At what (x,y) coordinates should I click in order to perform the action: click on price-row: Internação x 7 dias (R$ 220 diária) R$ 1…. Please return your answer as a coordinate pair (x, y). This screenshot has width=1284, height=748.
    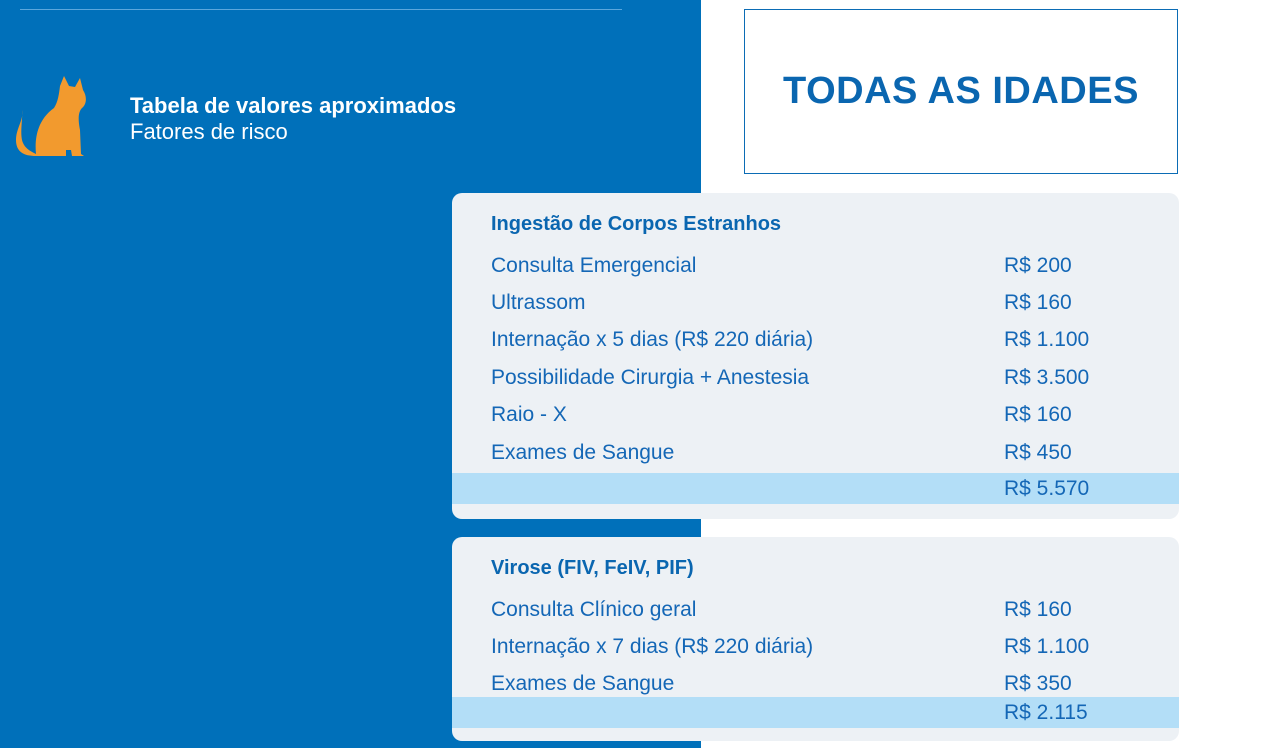
    Looking at the image, I should click on (815, 645).